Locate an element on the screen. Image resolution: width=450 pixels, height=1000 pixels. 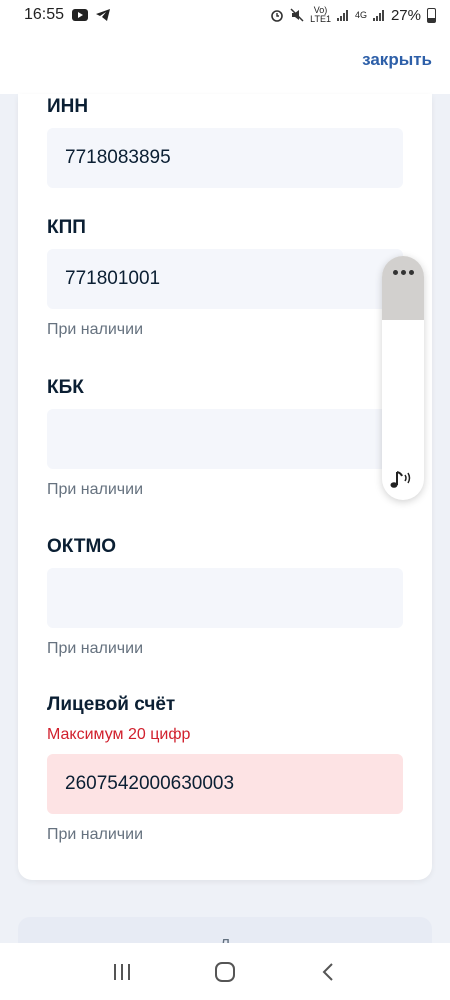
home-icon is located at coordinates (225, 972).